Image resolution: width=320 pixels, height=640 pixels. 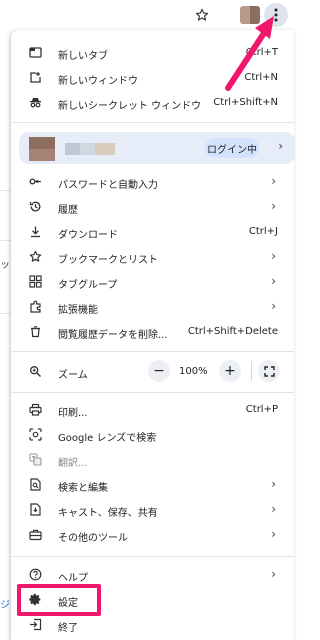 I want to click on profile-row: ログイン中 ›, so click(x=157, y=148).